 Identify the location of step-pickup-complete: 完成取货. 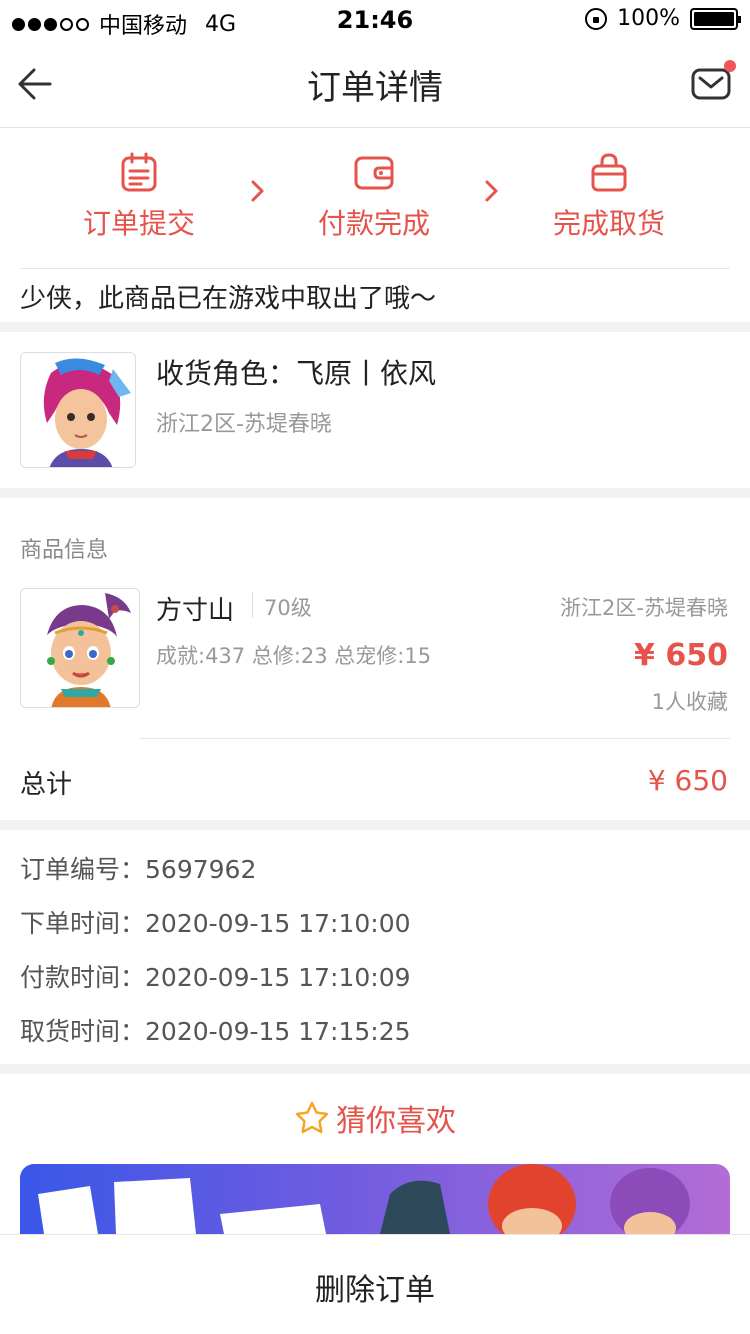
(609, 197).